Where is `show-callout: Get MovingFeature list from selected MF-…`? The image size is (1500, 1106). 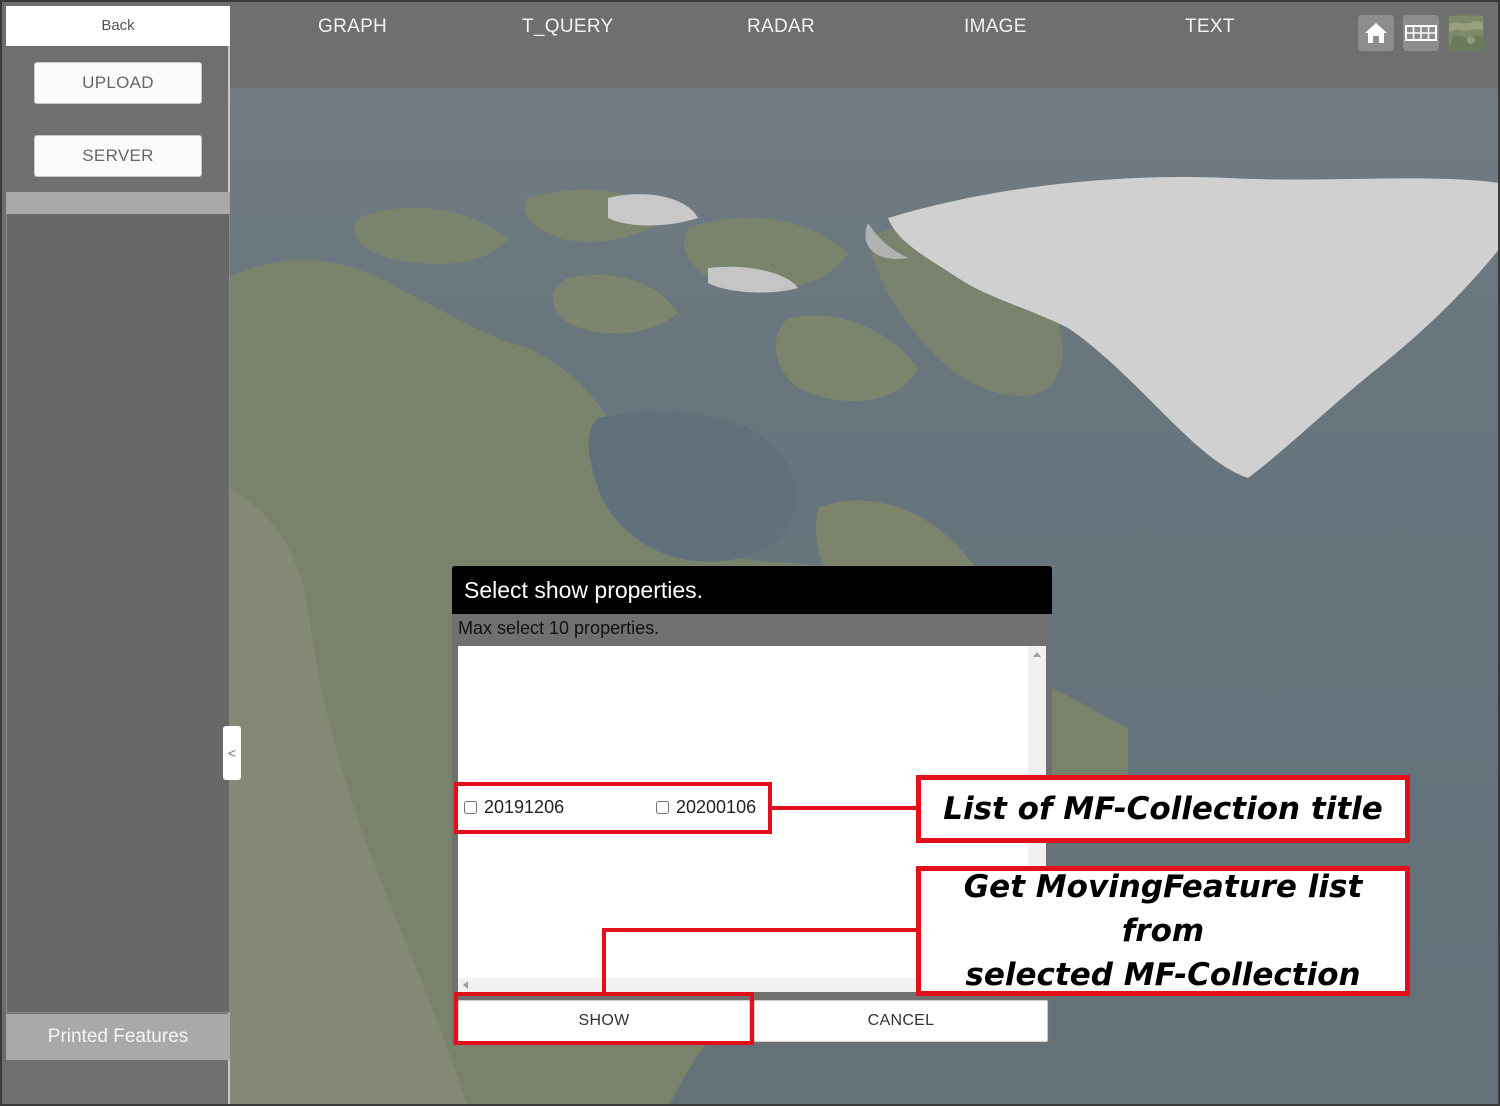 show-callout: Get MovingFeature list from selected MF-… is located at coordinates (1163, 931).